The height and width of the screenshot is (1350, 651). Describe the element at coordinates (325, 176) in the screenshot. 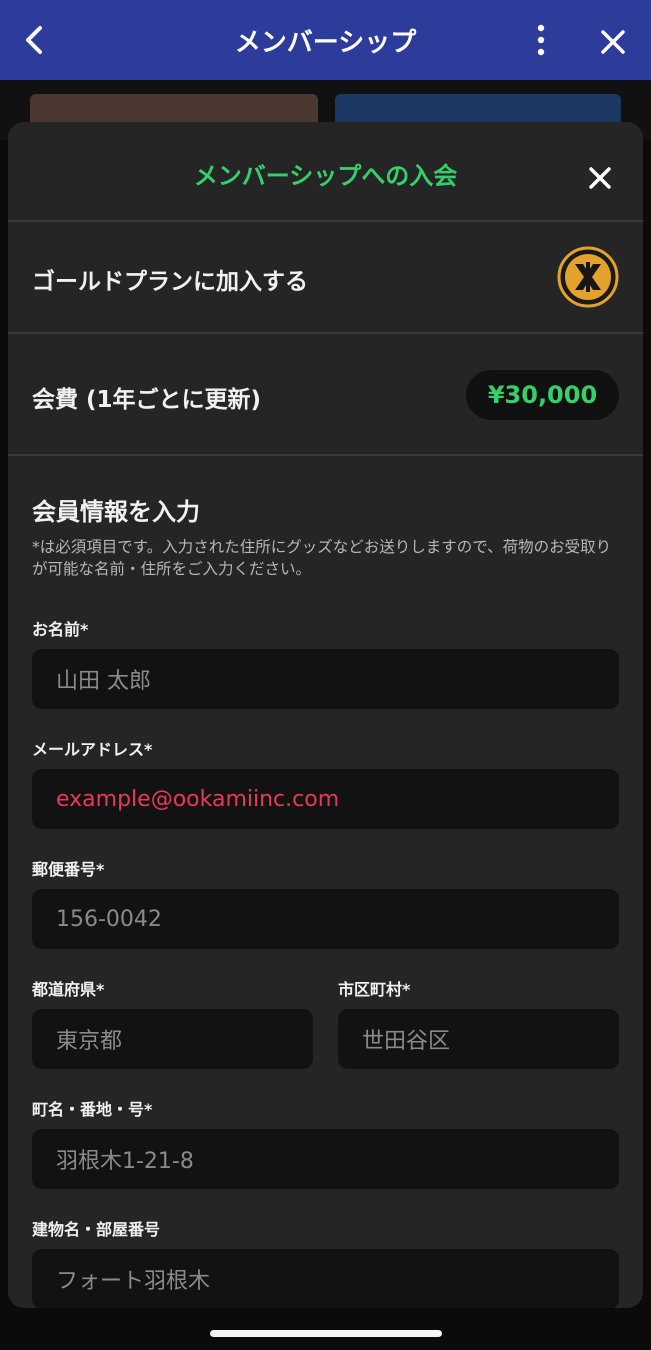

I see `sheet-title: メンバーシップへの入会` at that location.